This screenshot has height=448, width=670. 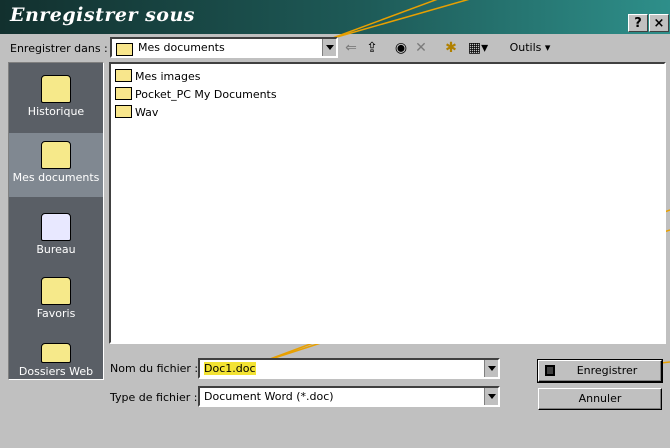 What do you see at coordinates (56, 227) in the screenshot?
I see `desktop-icon` at bounding box center [56, 227].